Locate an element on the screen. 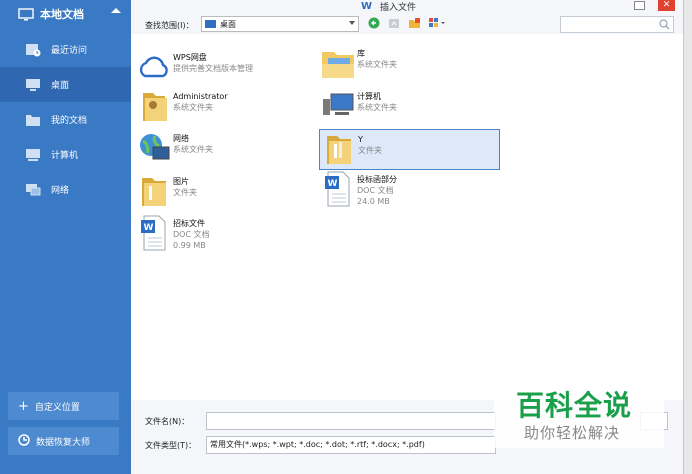 The image size is (692, 474). wps-writer-icon: W is located at coordinates (367, 6).